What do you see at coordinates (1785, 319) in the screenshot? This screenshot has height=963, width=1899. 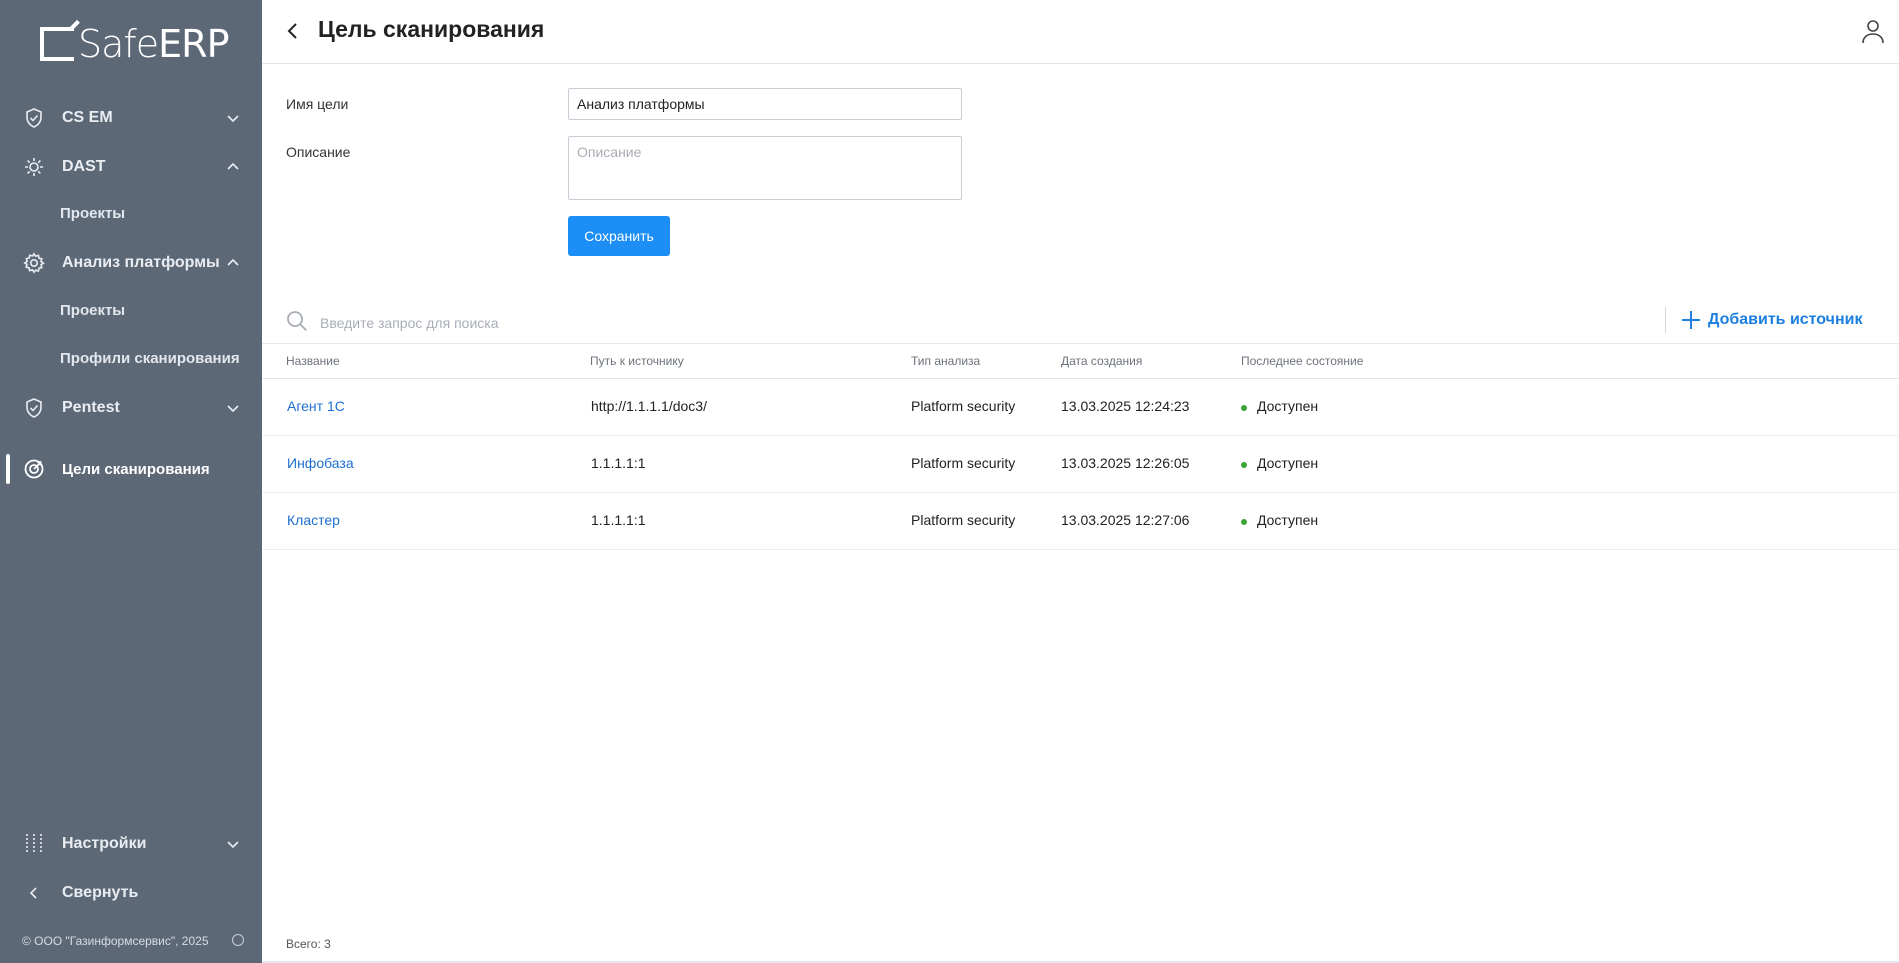 I see `add-source-label: Добавить источник` at bounding box center [1785, 319].